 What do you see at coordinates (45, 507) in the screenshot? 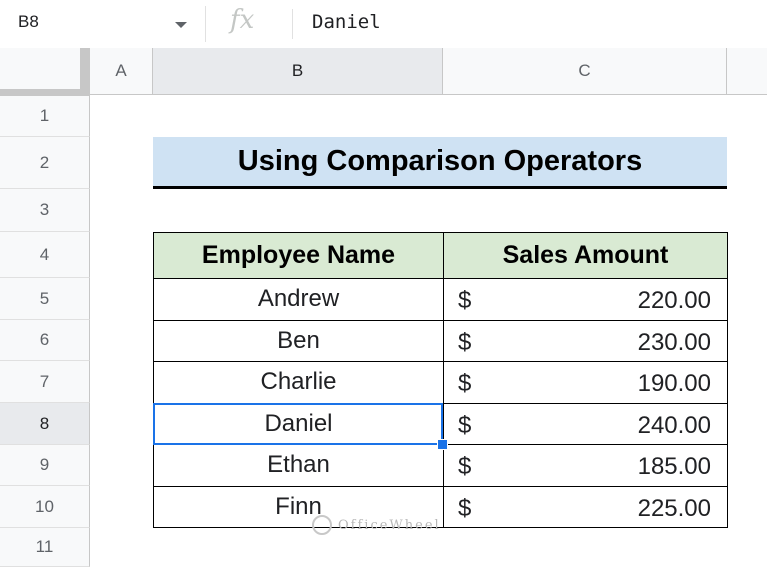
I see `row-header-10: 10` at bounding box center [45, 507].